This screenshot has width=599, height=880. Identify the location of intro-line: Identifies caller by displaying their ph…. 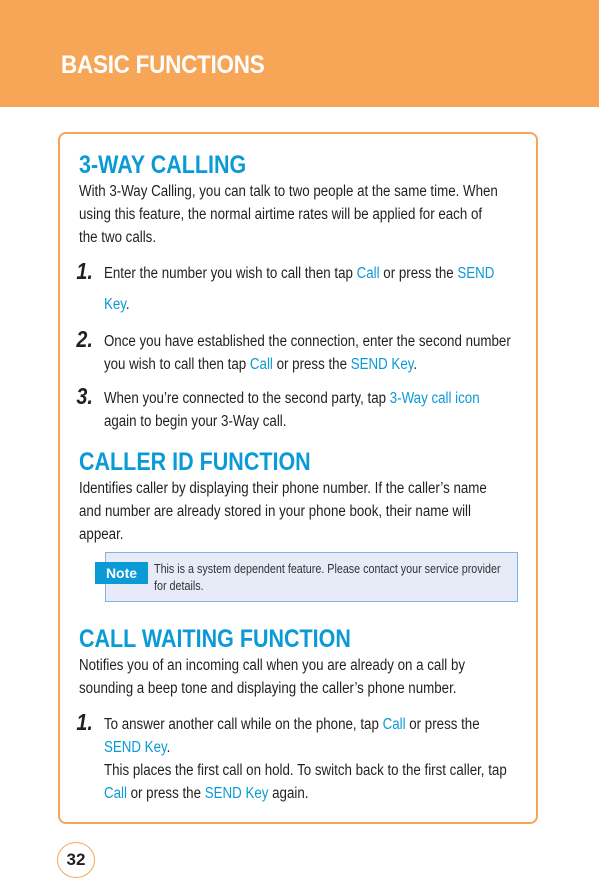
(283, 488).